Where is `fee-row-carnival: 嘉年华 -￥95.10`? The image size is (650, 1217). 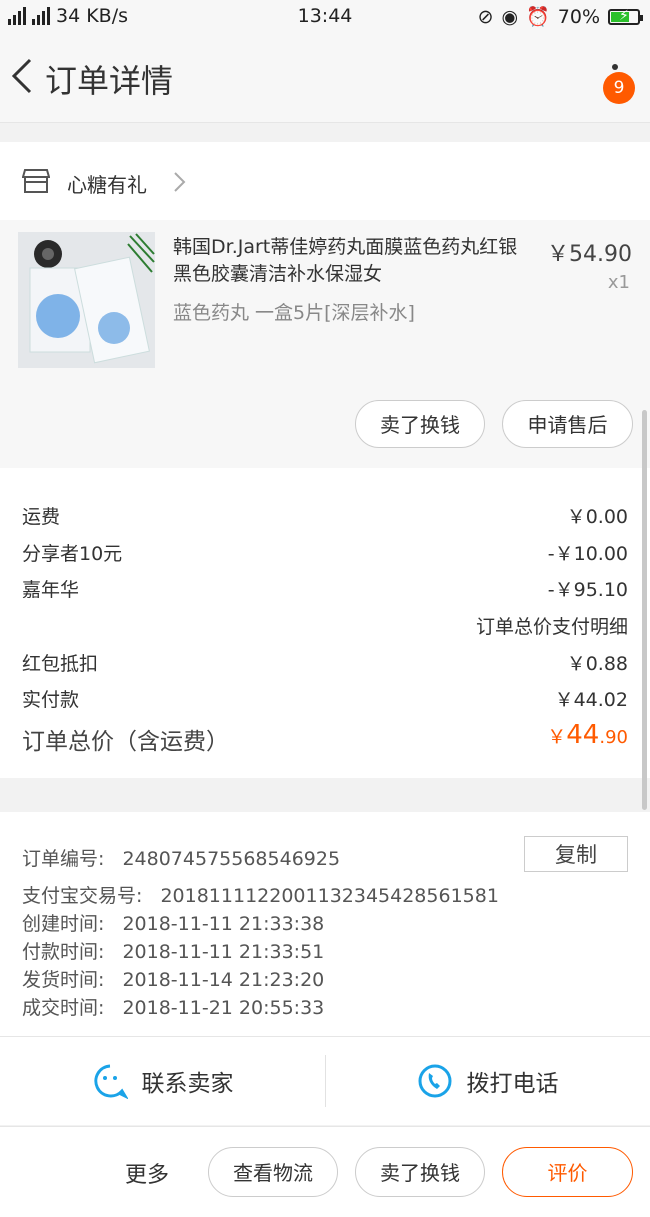
fee-row-carnival: 嘉年华 -￥95.10 is located at coordinates (325, 588).